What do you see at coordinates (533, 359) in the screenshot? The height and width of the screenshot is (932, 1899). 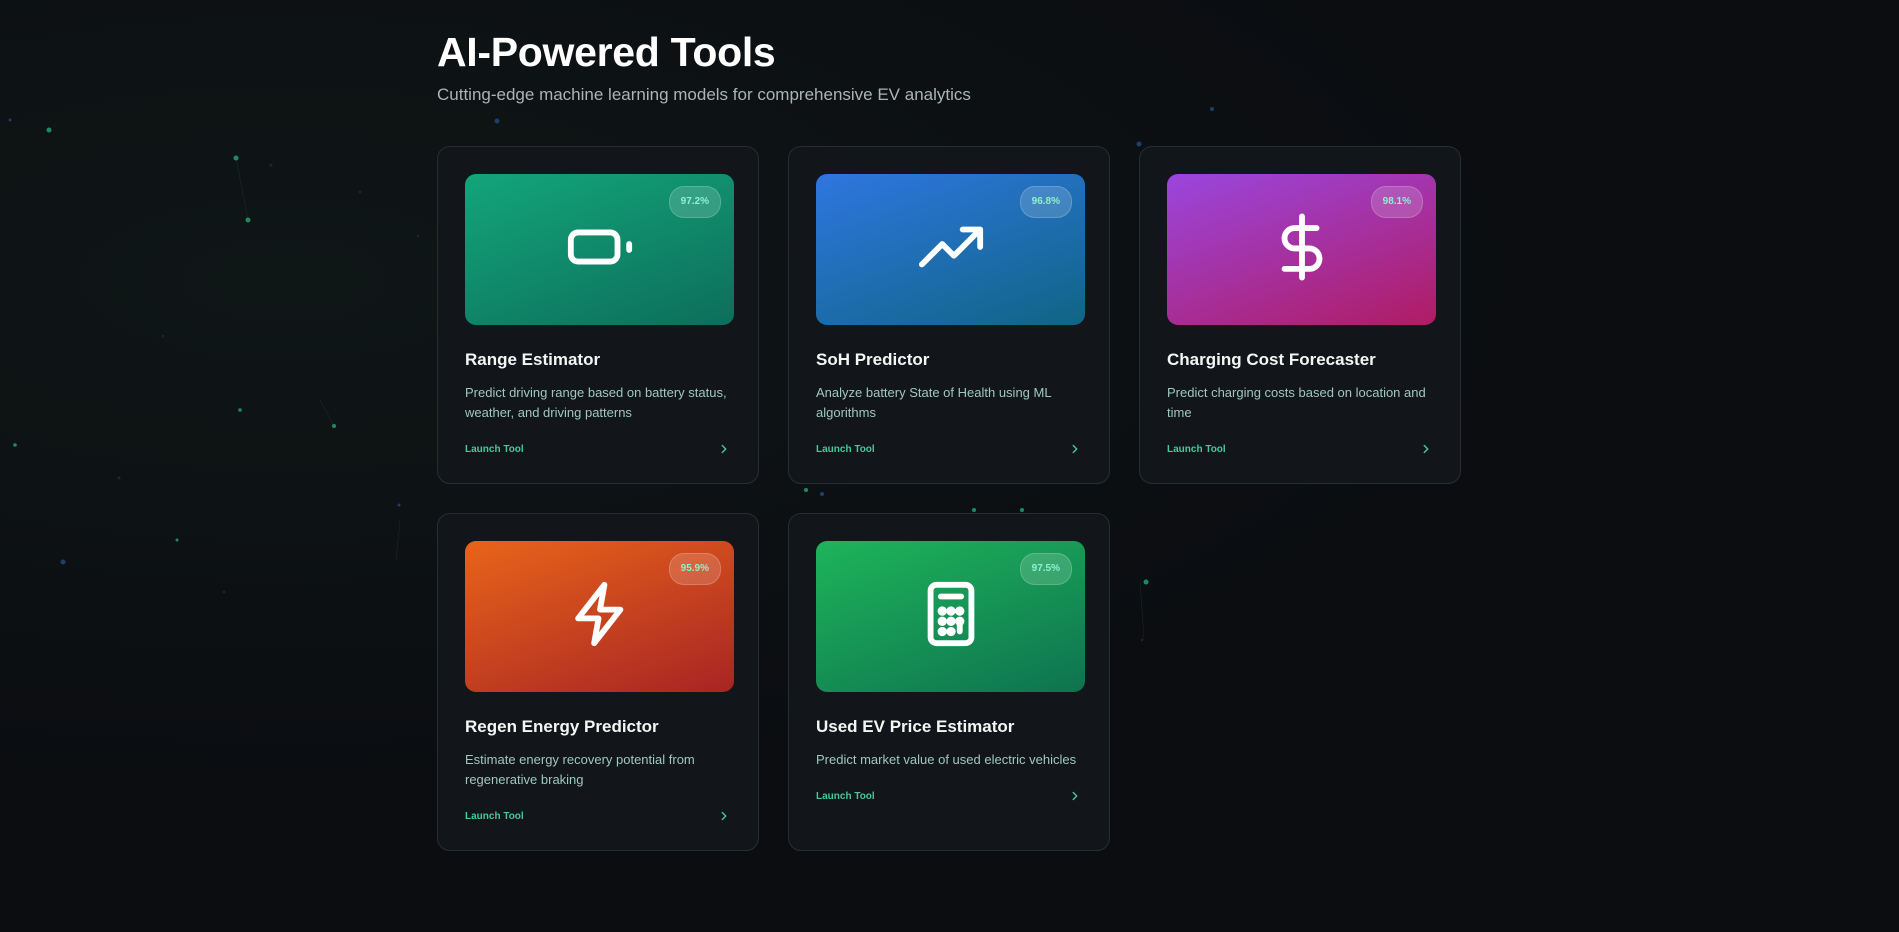 I see `tool-title: Range Estimator` at bounding box center [533, 359].